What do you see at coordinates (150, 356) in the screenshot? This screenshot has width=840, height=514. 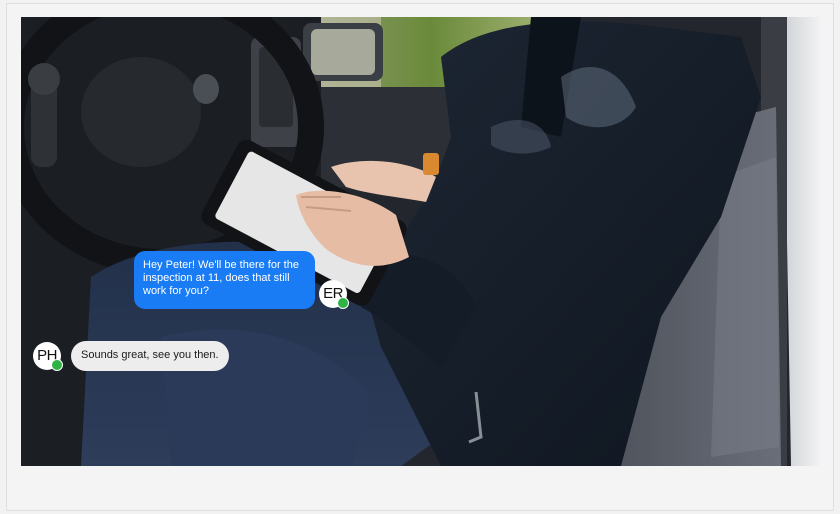 I see `incoming-message-bubble: Sounds great, see you then.` at bounding box center [150, 356].